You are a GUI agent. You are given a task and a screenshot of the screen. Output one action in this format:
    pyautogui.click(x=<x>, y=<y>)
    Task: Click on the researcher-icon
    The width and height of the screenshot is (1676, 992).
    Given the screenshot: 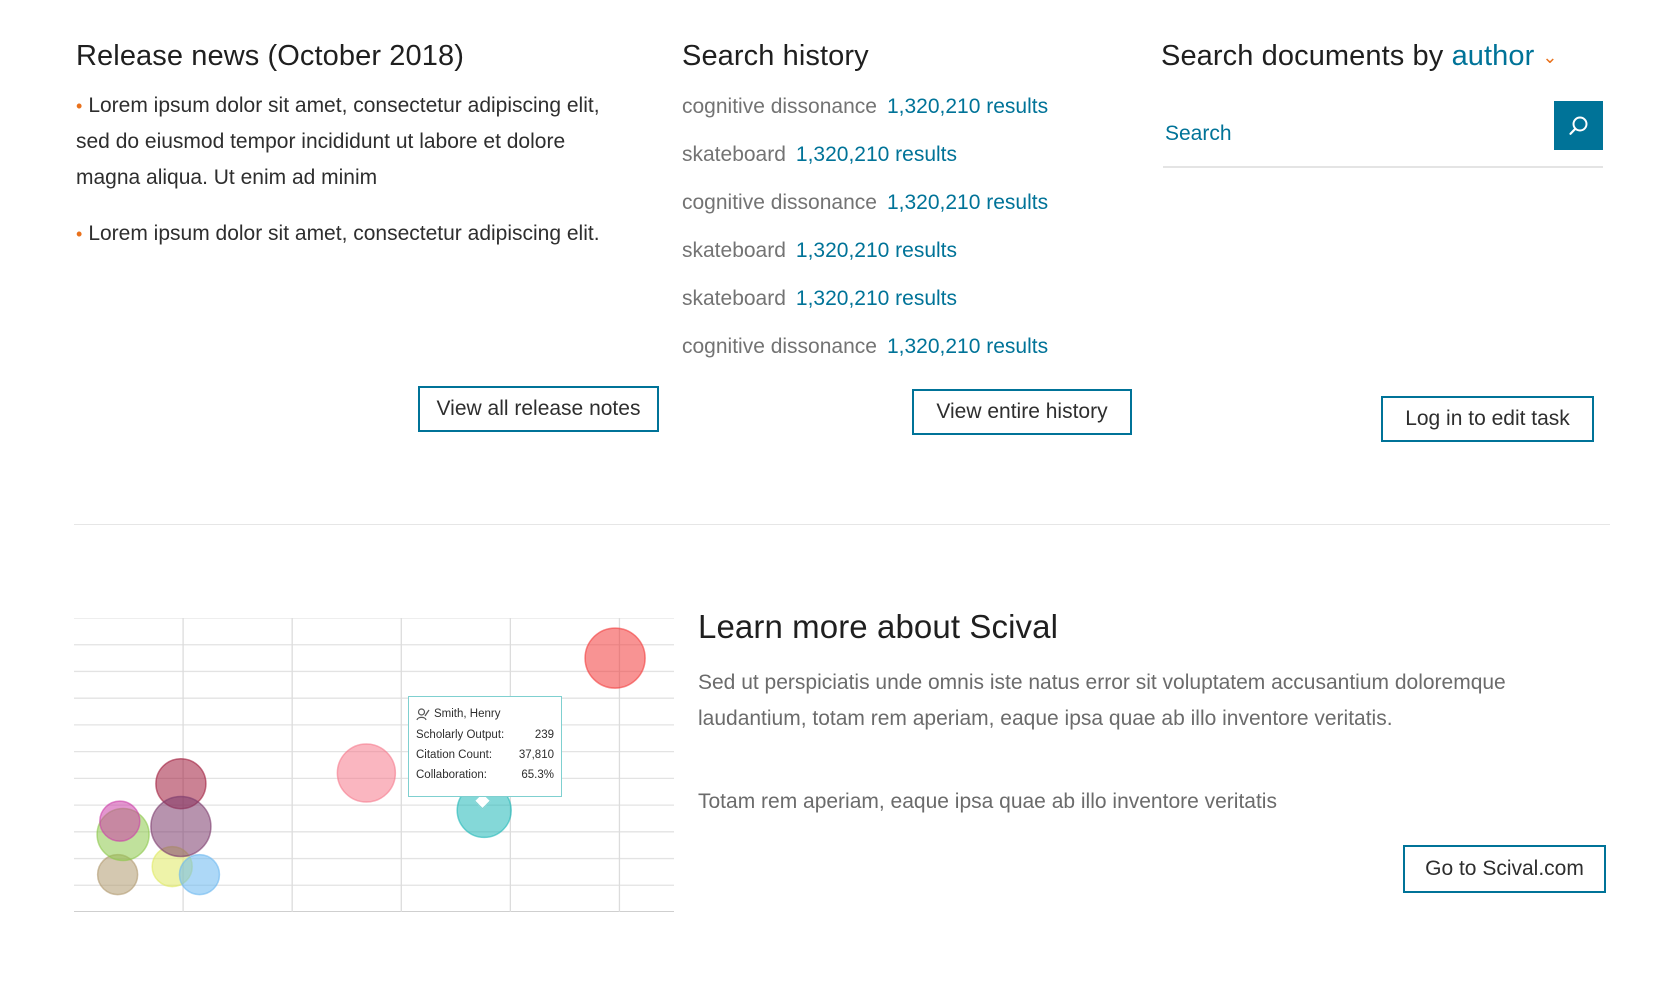 What is the action you would take?
    pyautogui.click(x=423, y=713)
    